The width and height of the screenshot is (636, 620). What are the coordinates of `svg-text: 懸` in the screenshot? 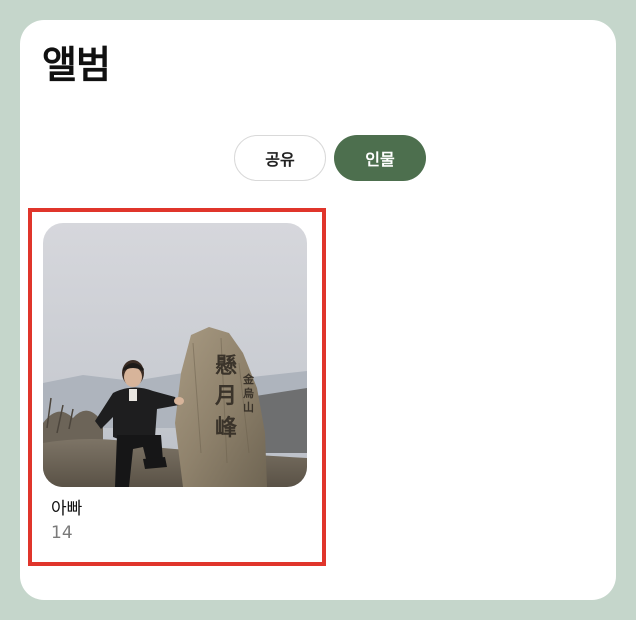 It's located at (226, 366).